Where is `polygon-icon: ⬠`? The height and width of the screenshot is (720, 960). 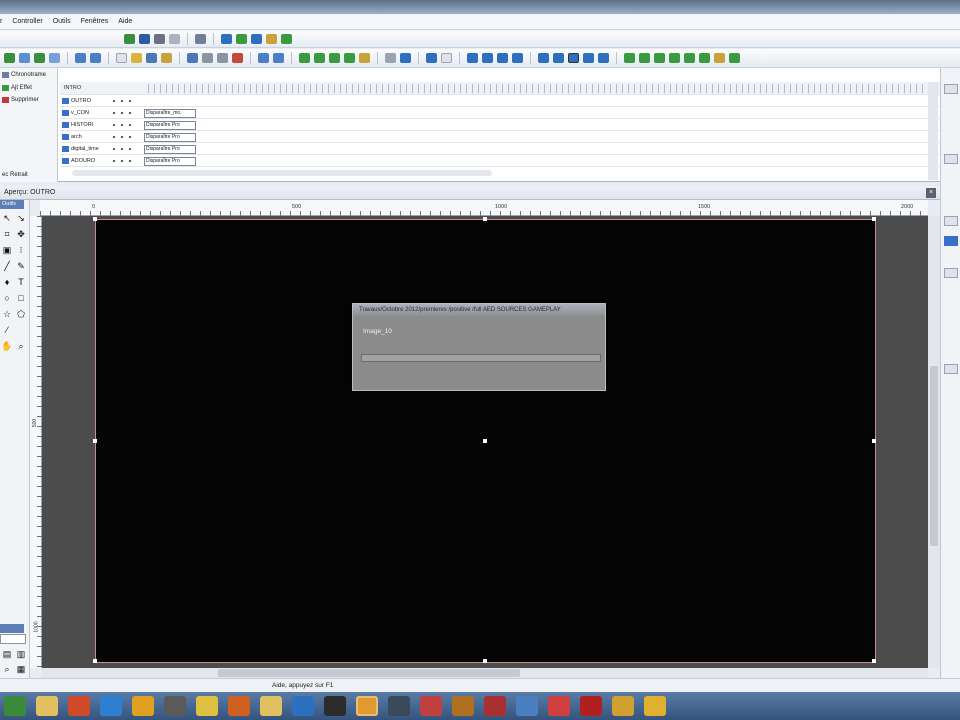 polygon-icon: ⬠ is located at coordinates (21, 314).